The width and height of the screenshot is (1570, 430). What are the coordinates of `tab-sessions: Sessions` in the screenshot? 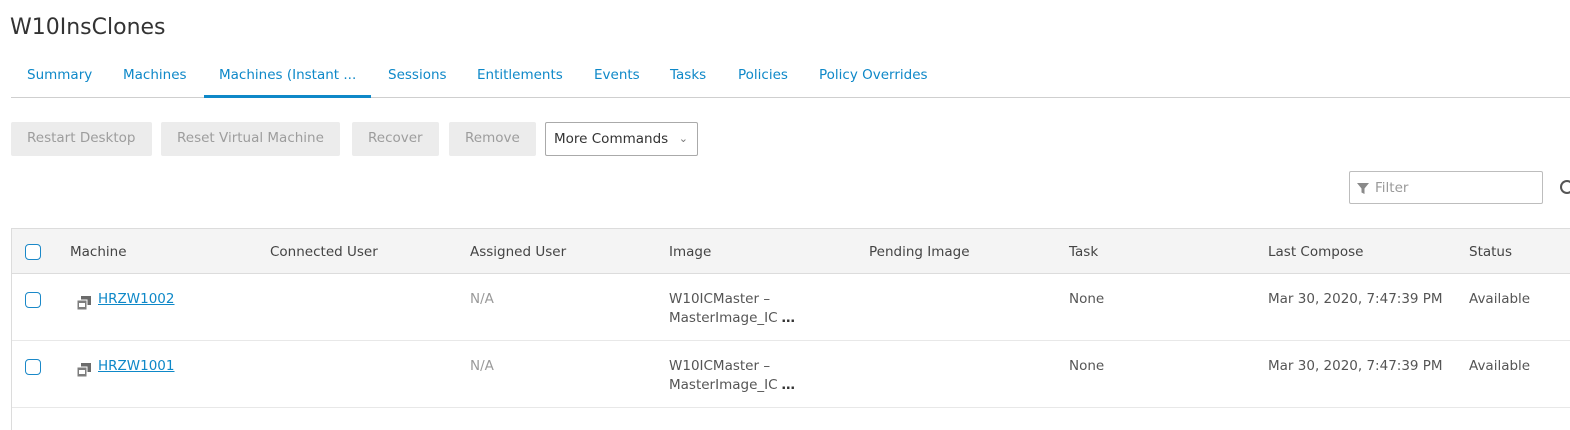 It's located at (417, 76).